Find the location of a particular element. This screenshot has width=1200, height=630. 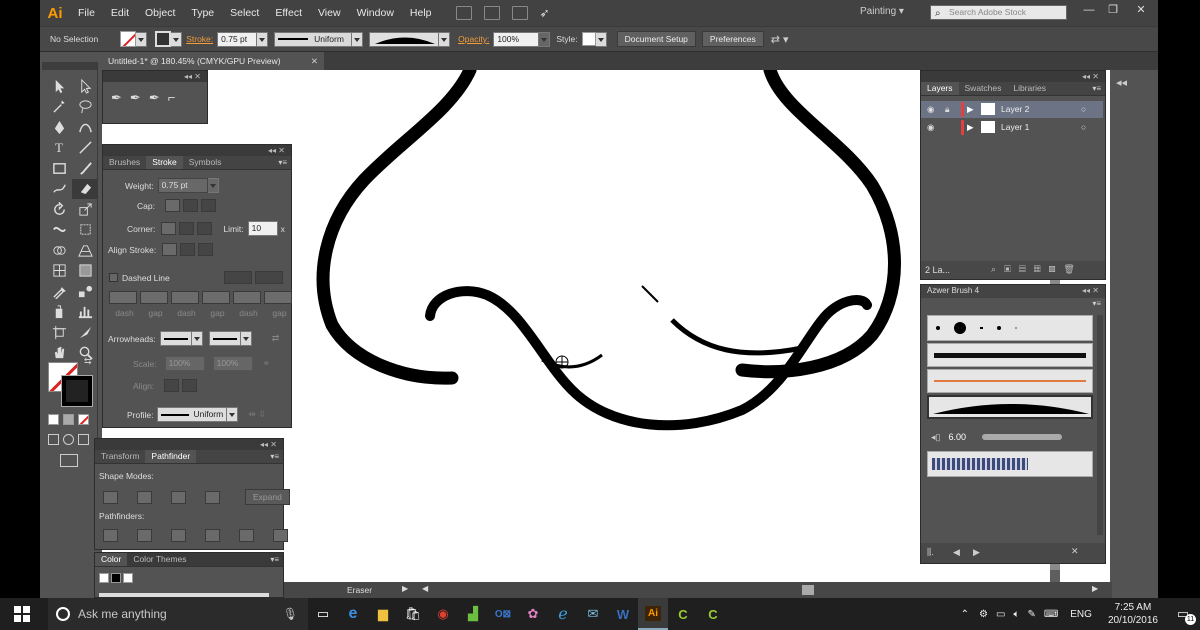

anchor-point-tool-icon: ⌐ is located at coordinates (172, 98).